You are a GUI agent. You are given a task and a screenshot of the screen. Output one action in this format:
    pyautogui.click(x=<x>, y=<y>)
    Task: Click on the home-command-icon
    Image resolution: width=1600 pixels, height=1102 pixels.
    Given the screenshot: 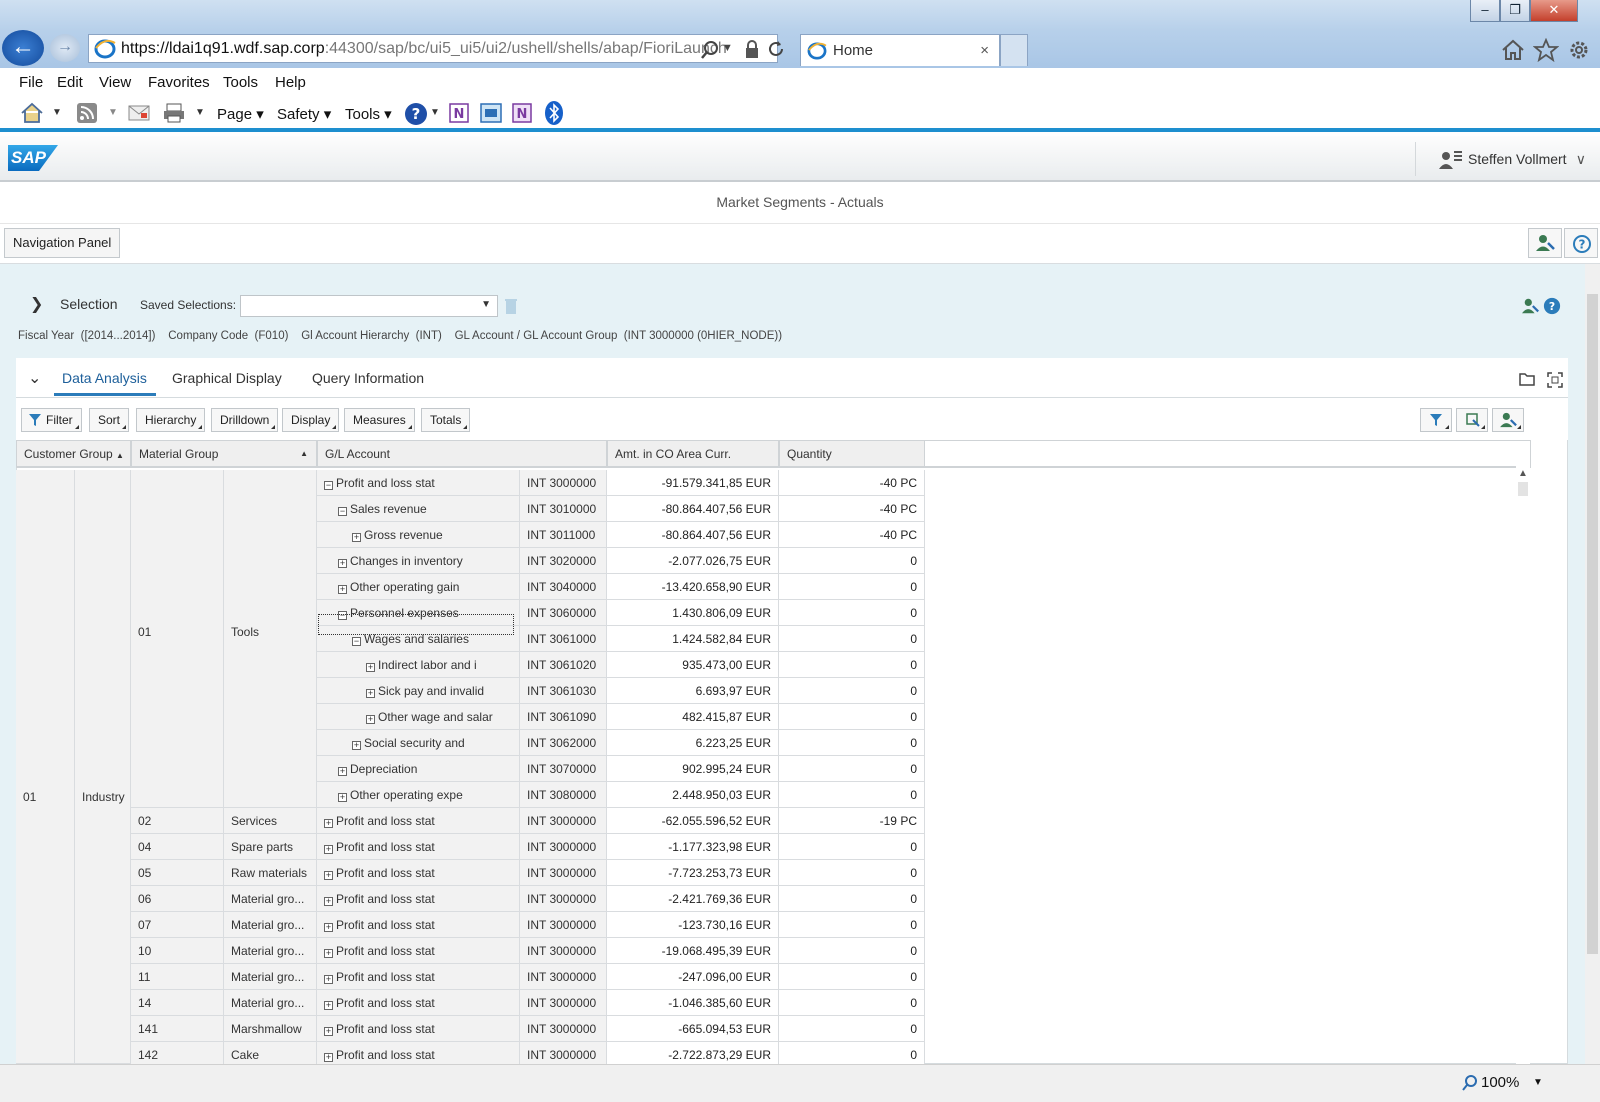 What is the action you would take?
    pyautogui.click(x=32, y=113)
    